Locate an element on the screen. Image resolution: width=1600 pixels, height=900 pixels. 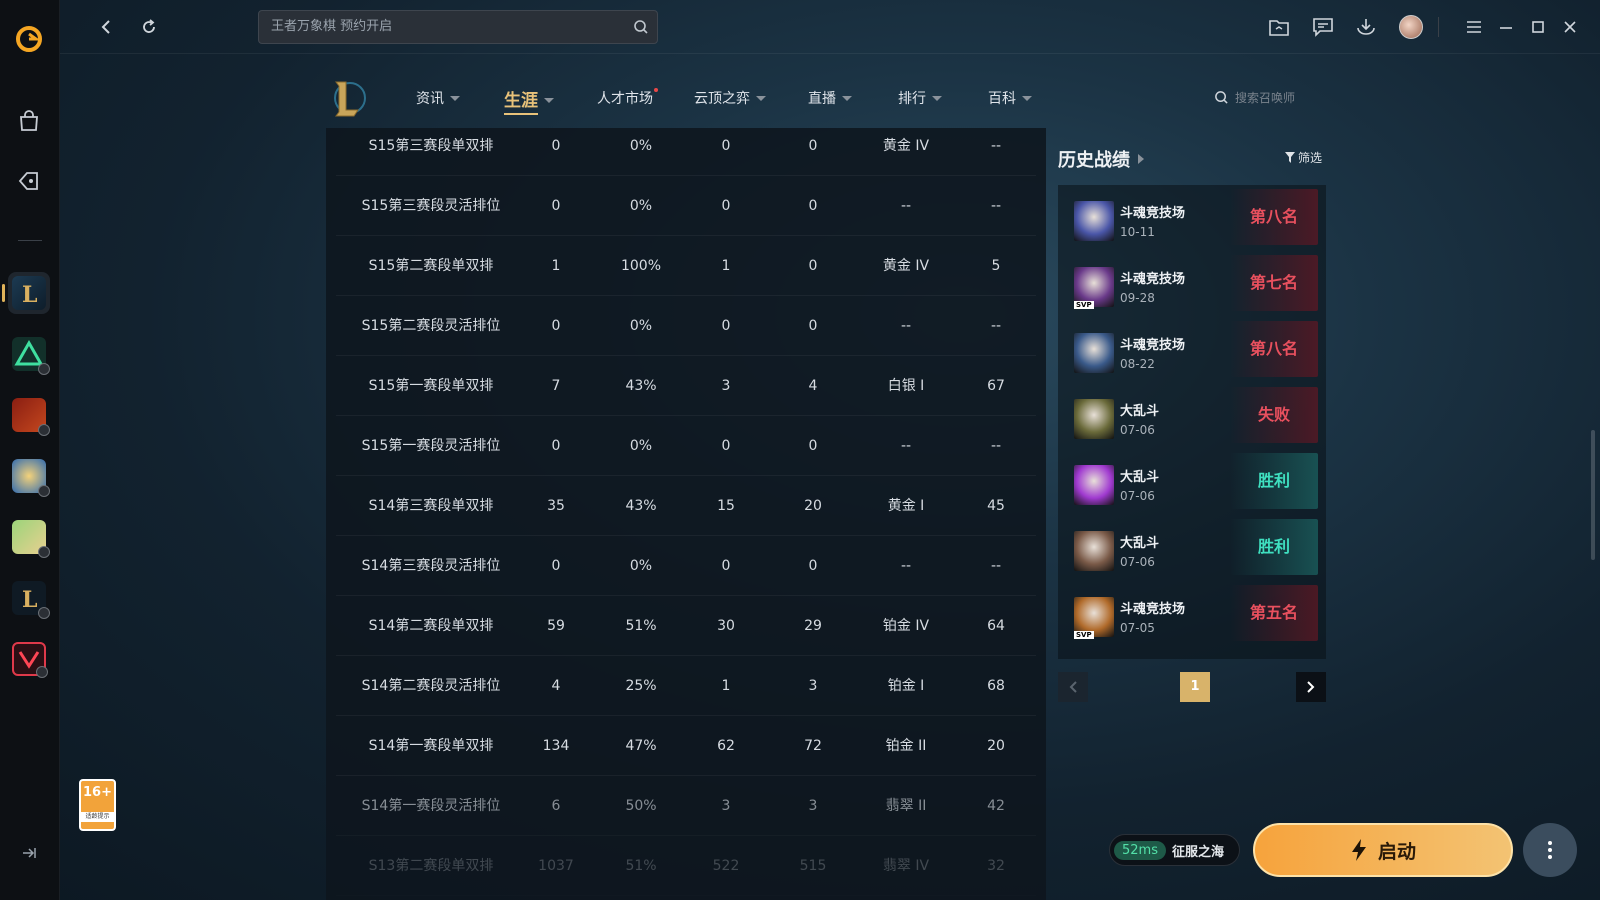
top-bar: 王者万象棋 预约开启 is located at coordinates (830, 27).